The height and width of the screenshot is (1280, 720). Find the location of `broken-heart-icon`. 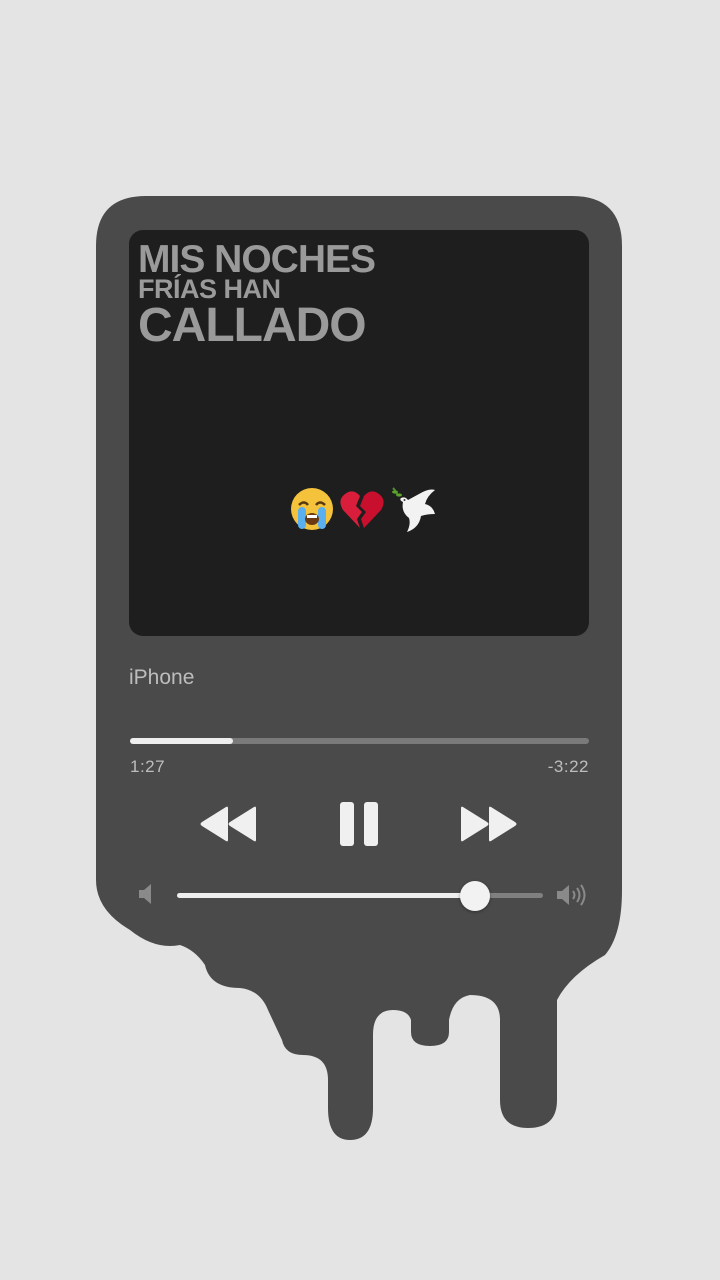

broken-heart-icon is located at coordinates (362, 509).